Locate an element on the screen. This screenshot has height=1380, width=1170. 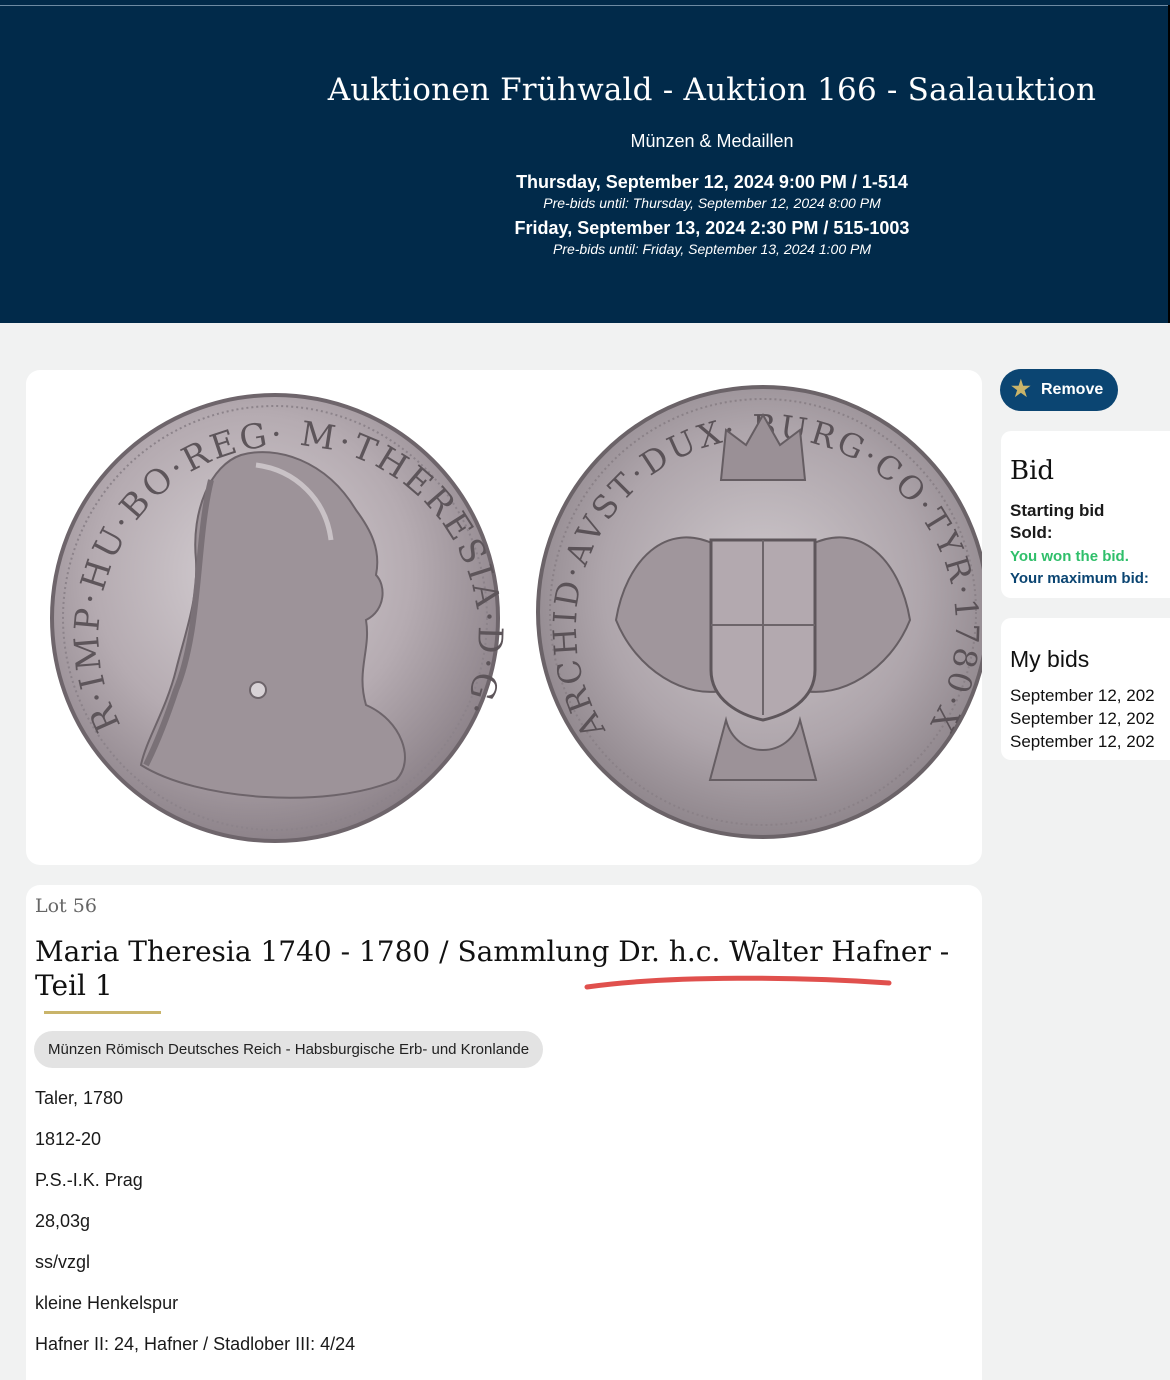
coin-obverse: R·IMP·HU·BO·REG· M·THERESIA·D·G· is located at coordinates (278, 618).